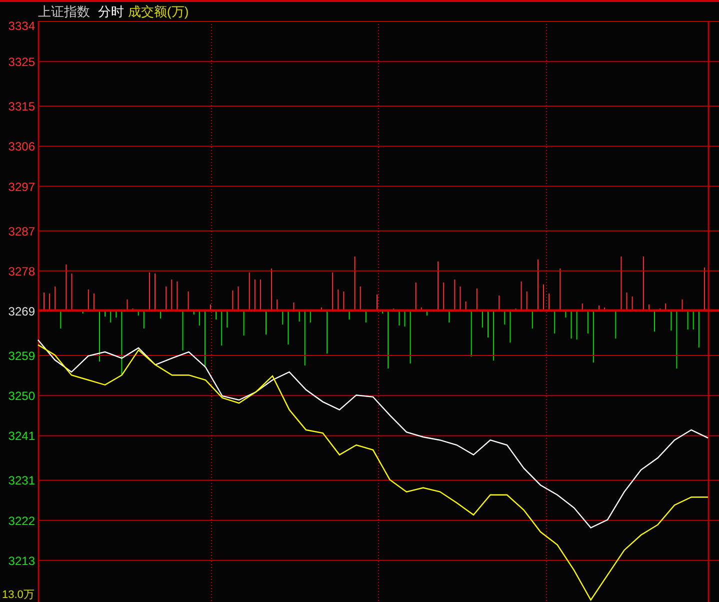 The height and width of the screenshot is (602, 719). Describe the element at coordinates (64, 11) in the screenshot. I see `index-title: 上证指数` at that location.